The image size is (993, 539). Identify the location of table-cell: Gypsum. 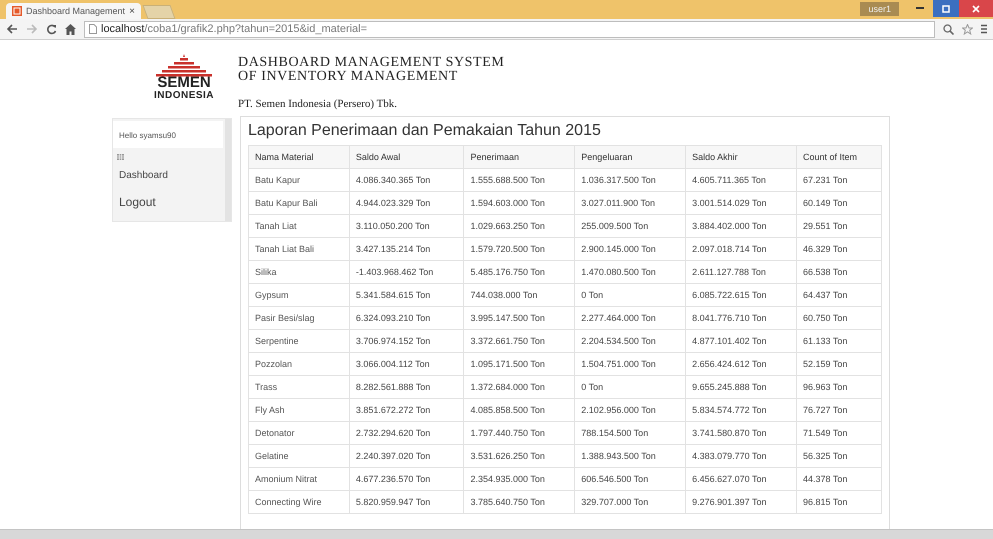
(299, 295).